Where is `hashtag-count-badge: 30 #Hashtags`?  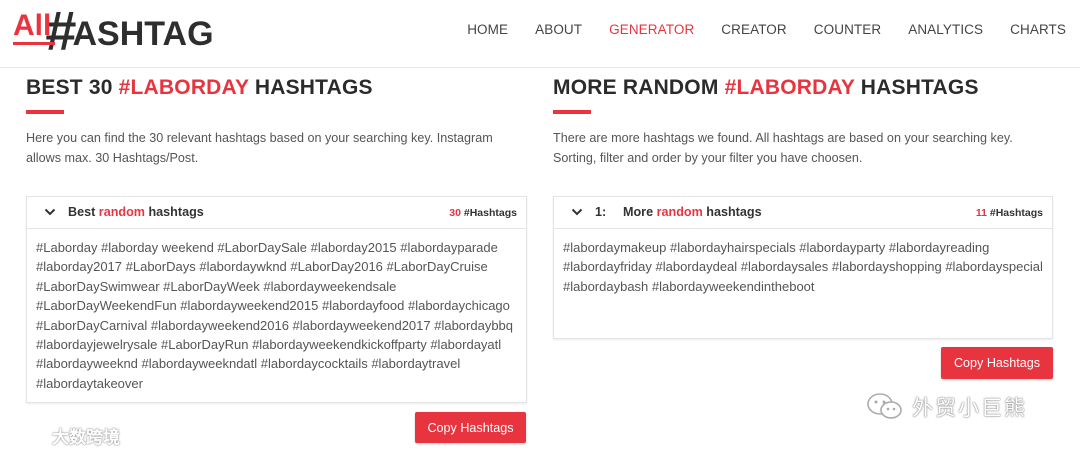
hashtag-count-badge: 30 #Hashtags is located at coordinates (483, 213).